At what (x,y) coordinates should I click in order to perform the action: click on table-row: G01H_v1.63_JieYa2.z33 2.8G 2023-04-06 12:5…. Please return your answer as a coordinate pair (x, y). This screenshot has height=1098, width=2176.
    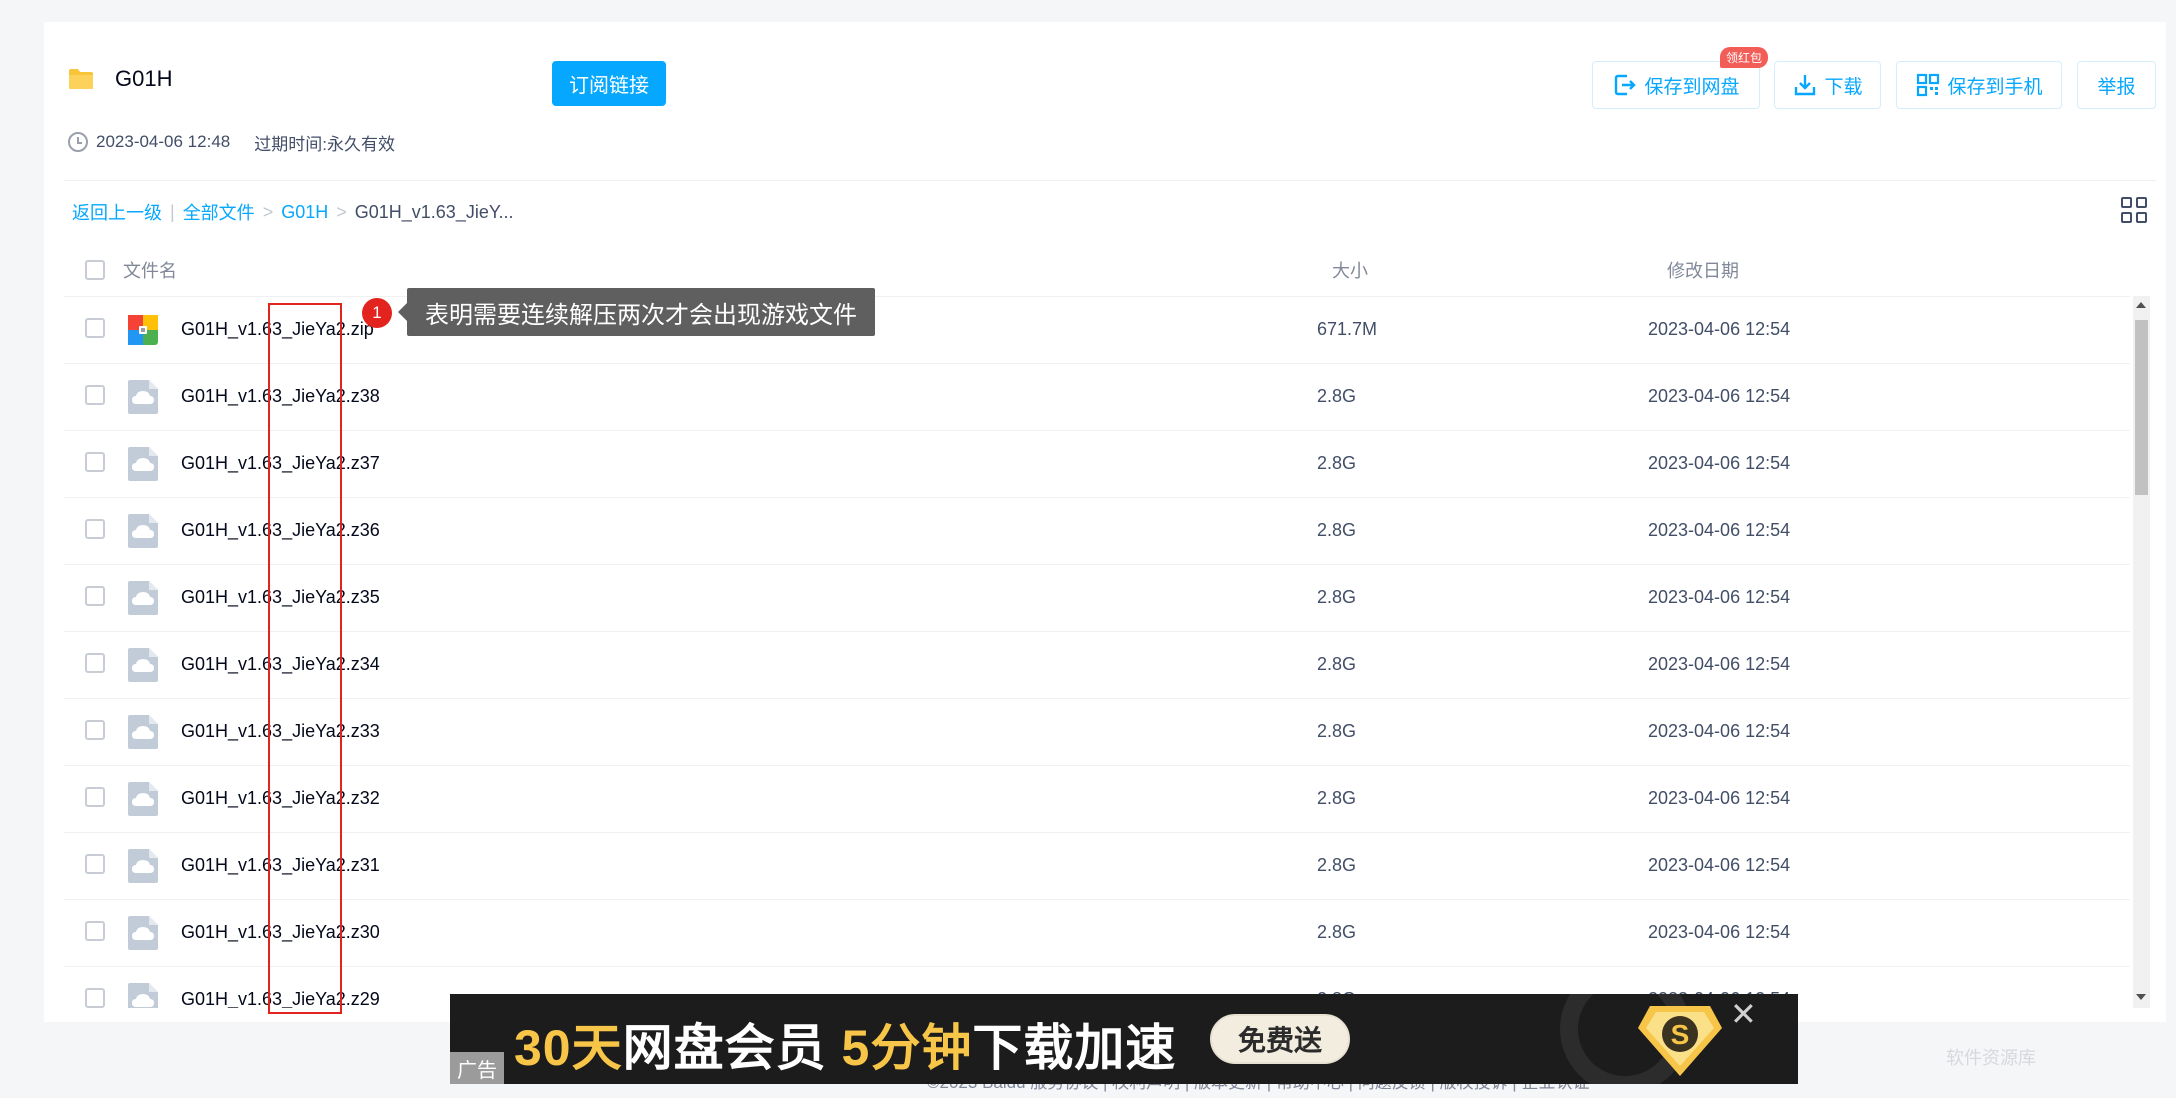
    Looking at the image, I should click on (1097, 731).